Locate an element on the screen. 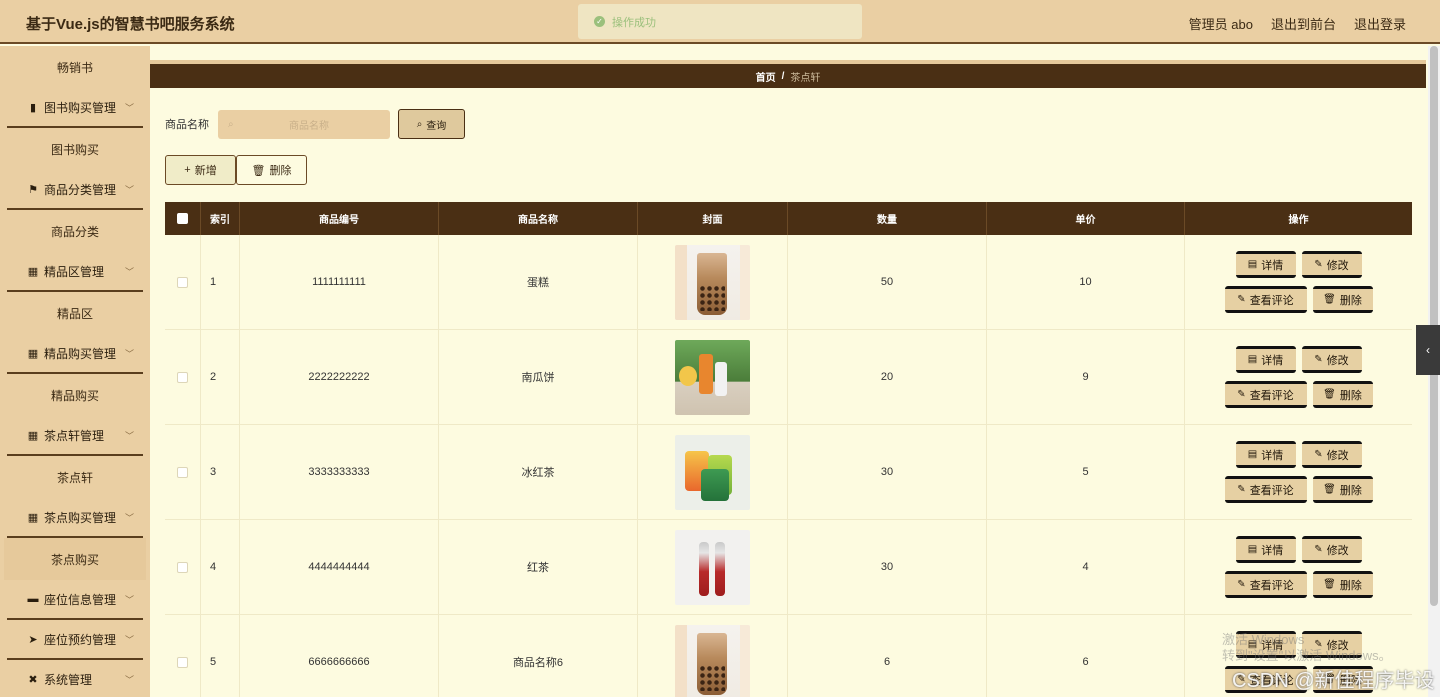  search-input: ⌕ 商品名称 is located at coordinates (304, 124).